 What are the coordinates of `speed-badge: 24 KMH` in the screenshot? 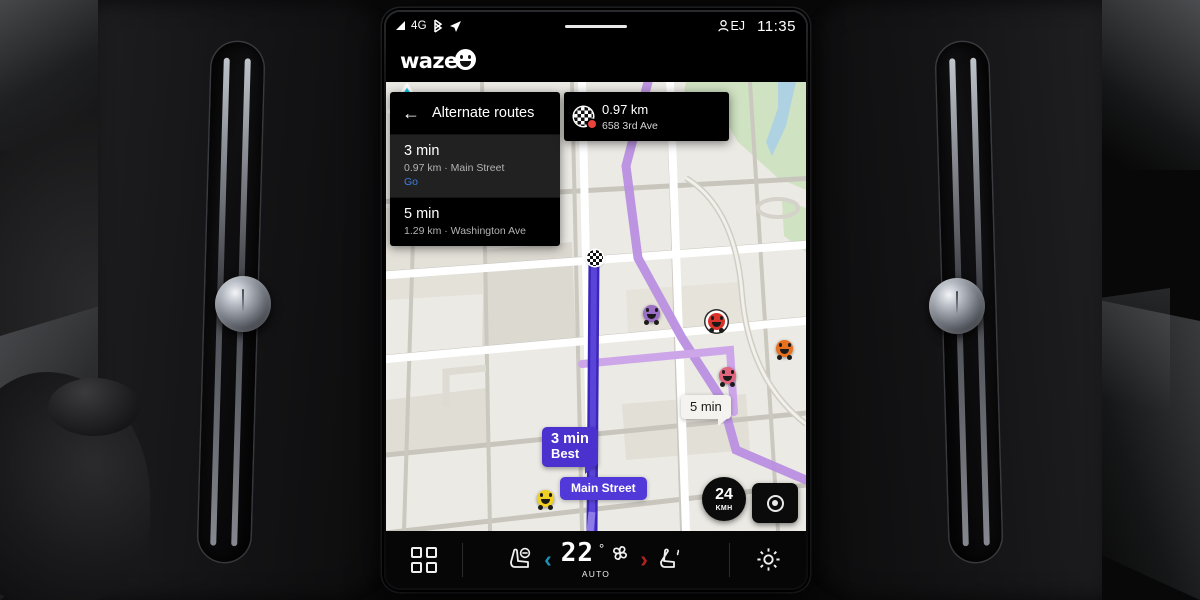 It's located at (724, 499).